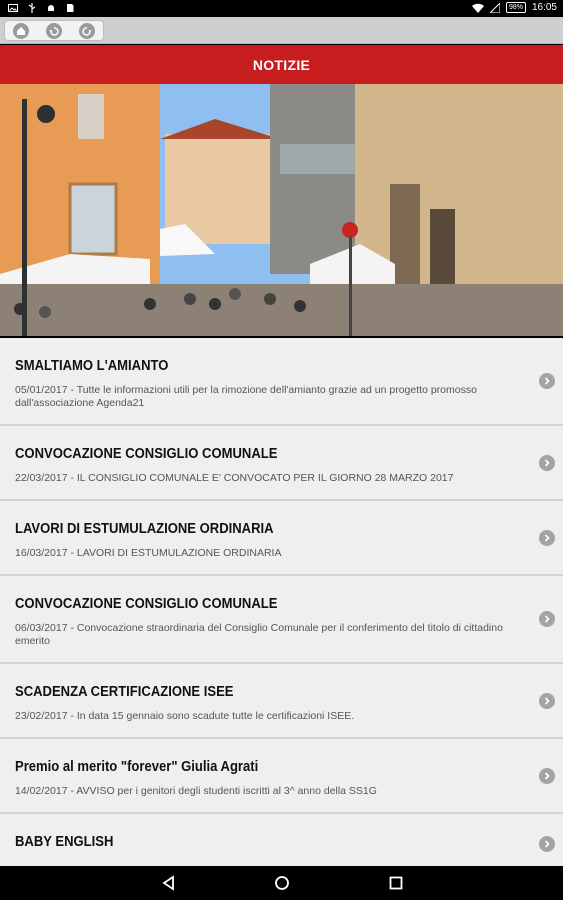 The height and width of the screenshot is (900, 563). I want to click on home-button, so click(21, 30).